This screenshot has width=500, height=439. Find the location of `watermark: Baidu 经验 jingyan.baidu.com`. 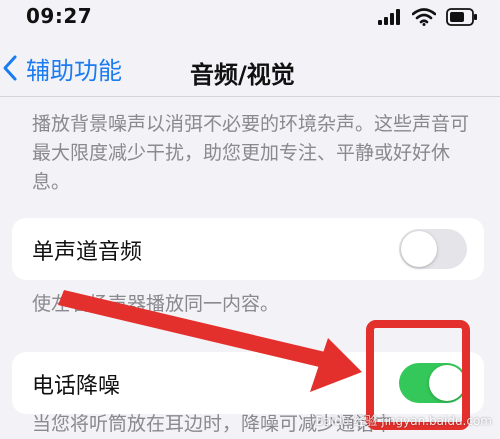

watermark: Baidu 经验 jingyan.baidu.com is located at coordinates (403, 421).